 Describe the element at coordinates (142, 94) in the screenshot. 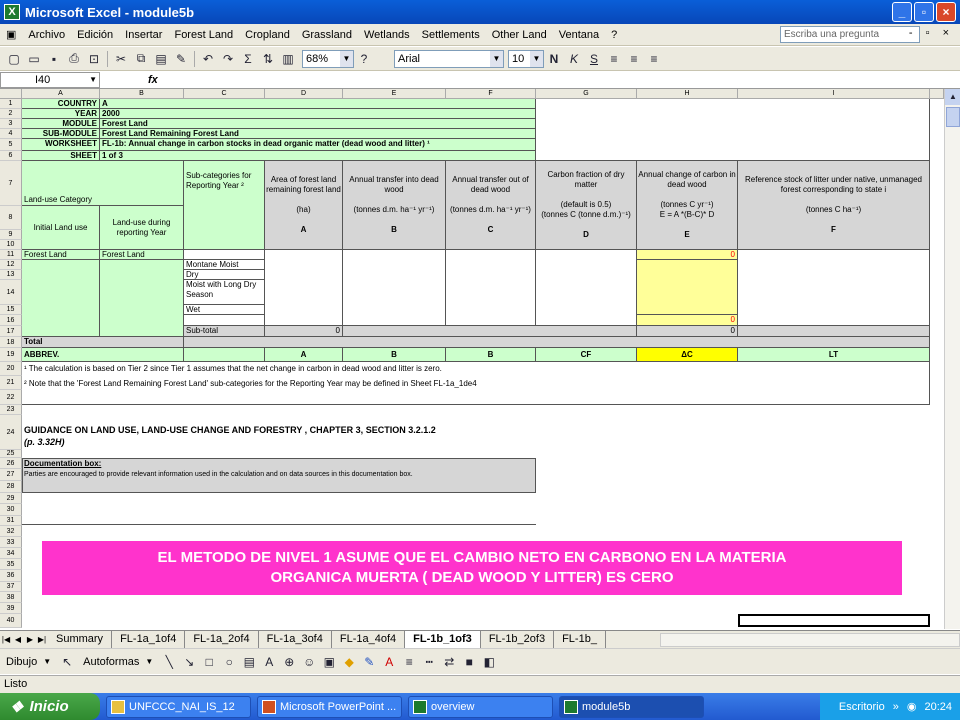

I see `col-header-b: B` at that location.